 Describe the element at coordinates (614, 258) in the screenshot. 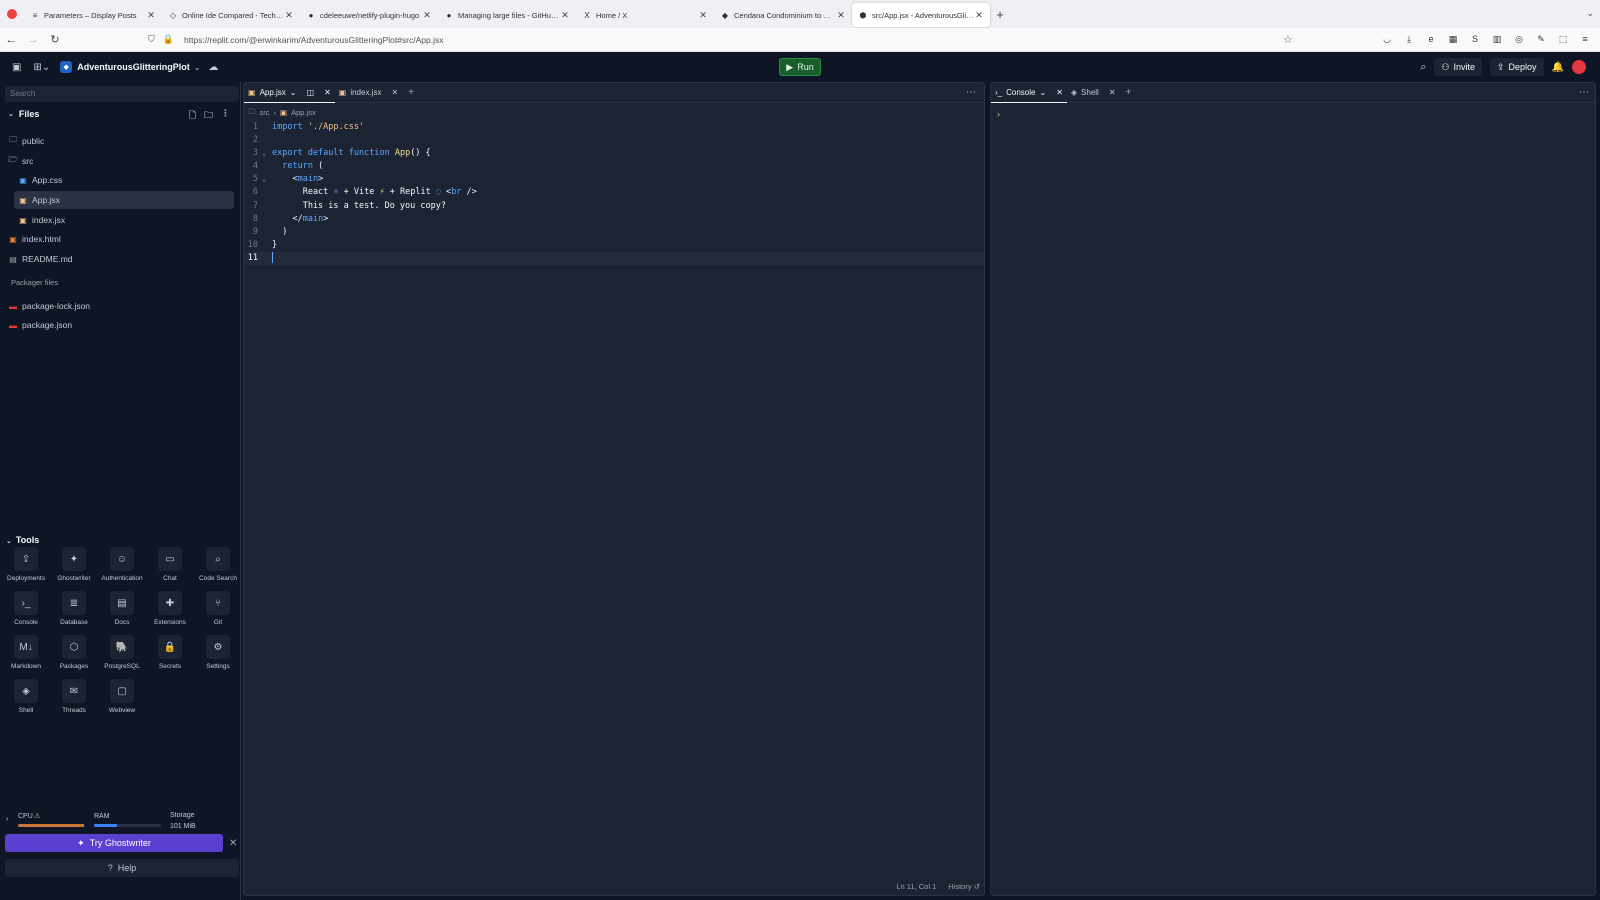

I see `code-line: 11` at that location.